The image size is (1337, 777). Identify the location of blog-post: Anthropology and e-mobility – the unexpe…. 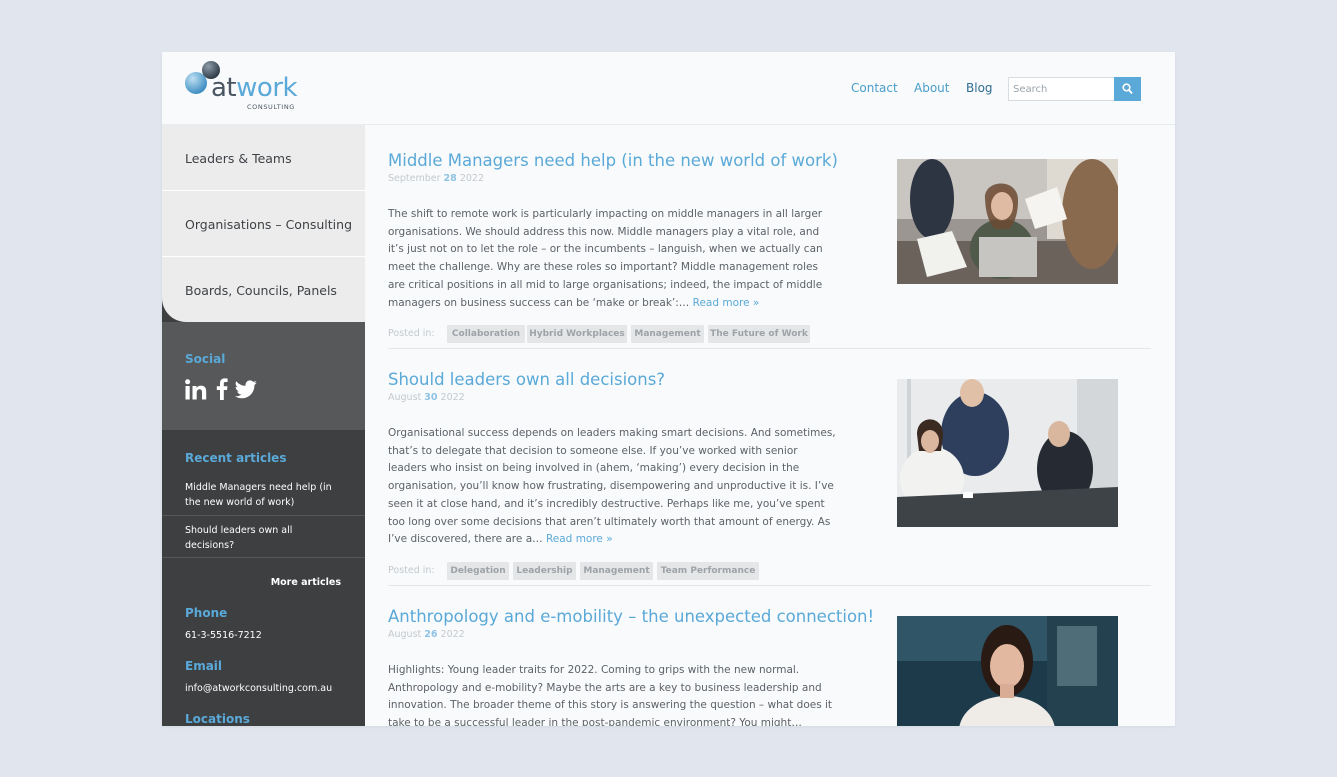
(769, 666).